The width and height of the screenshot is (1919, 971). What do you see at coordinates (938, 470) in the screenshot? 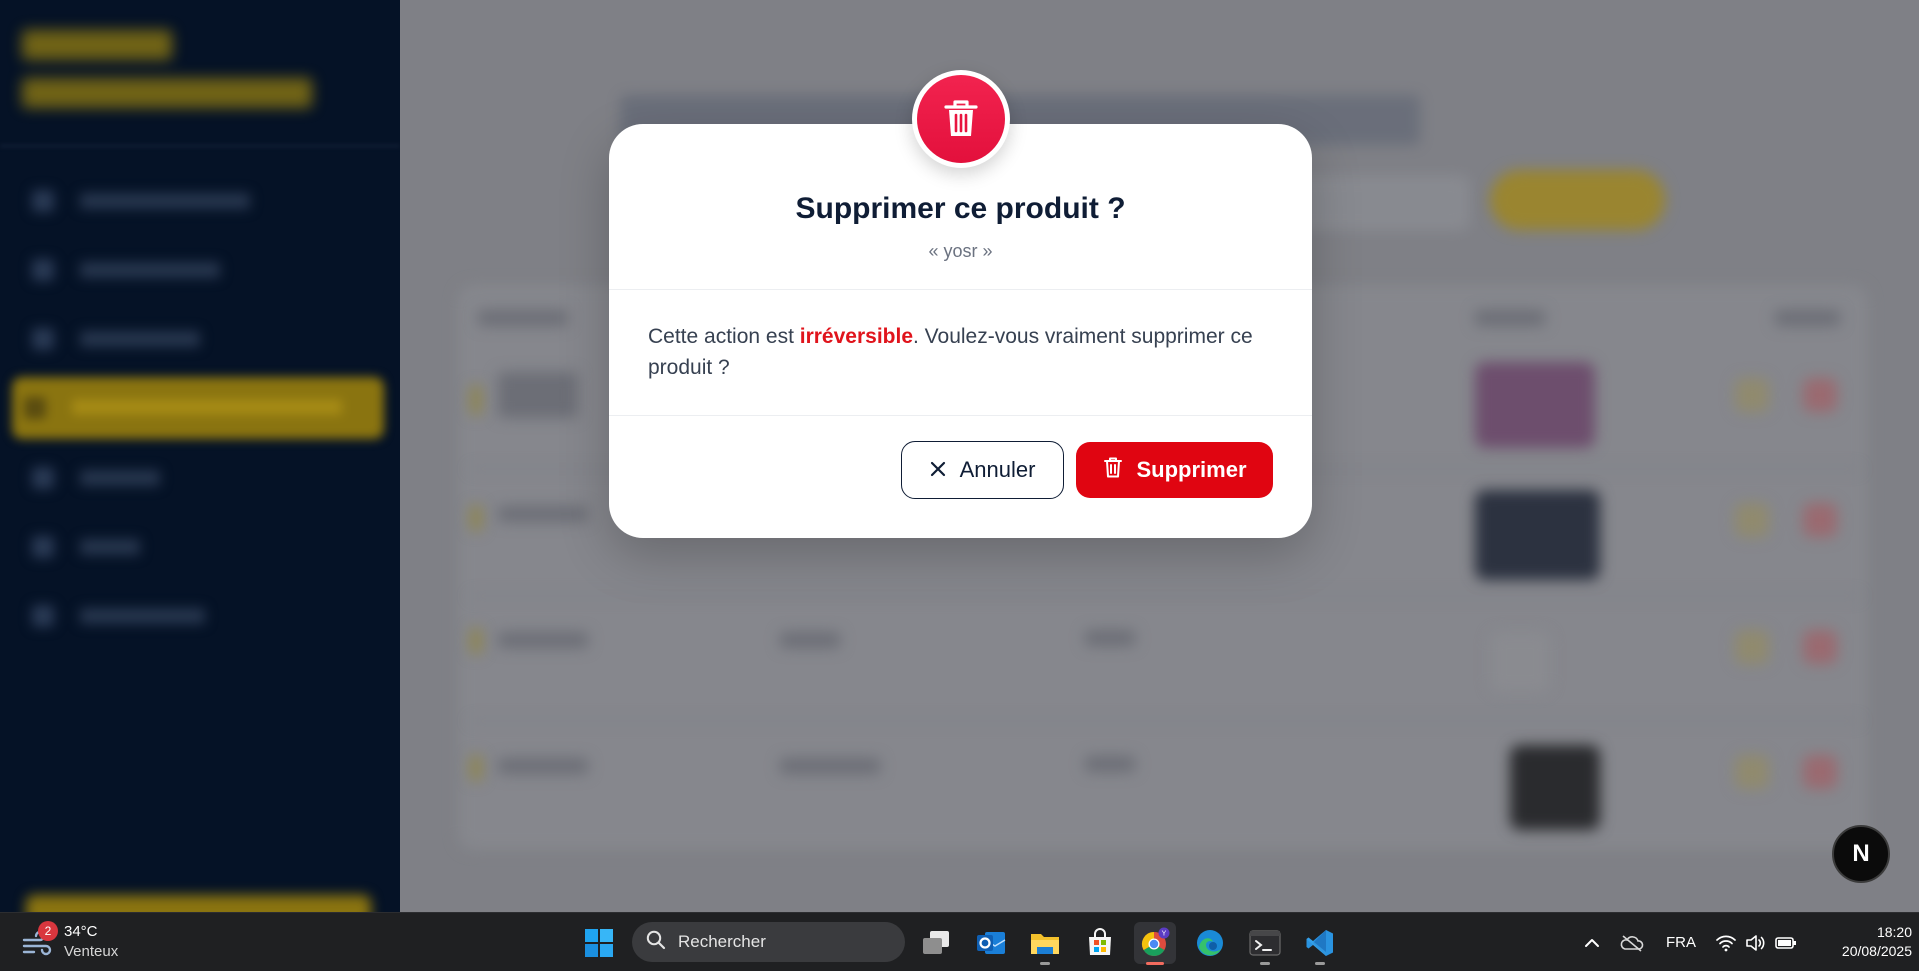
I see `close-icon` at bounding box center [938, 470].